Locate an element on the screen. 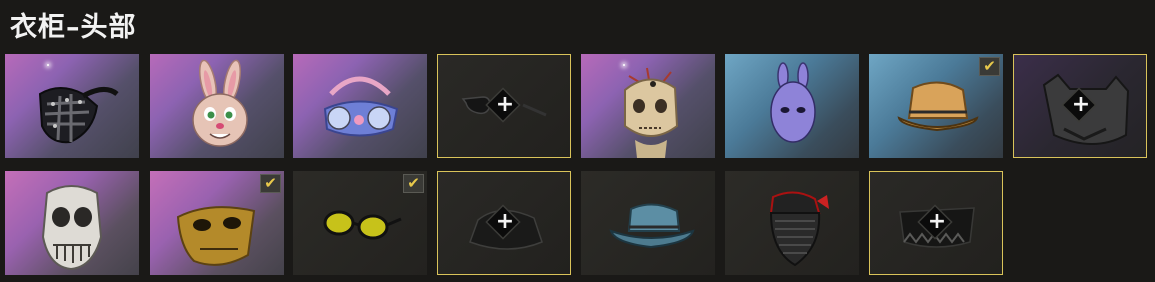 The height and width of the screenshot is (282, 1155). slot-hat-empty: + is located at coordinates (504, 223).